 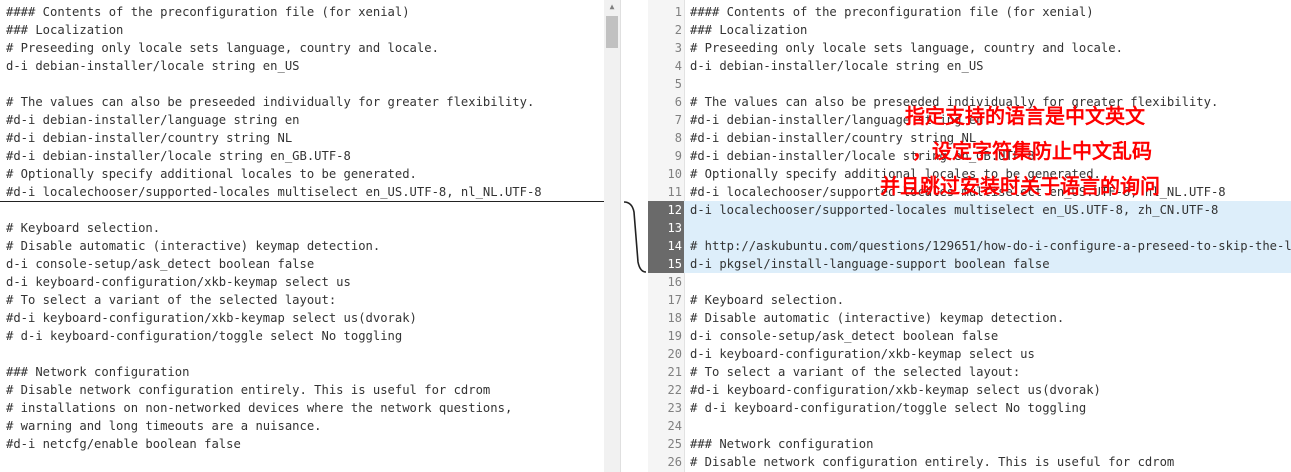 I want to click on line-number: 17, so click(x=665, y=300).